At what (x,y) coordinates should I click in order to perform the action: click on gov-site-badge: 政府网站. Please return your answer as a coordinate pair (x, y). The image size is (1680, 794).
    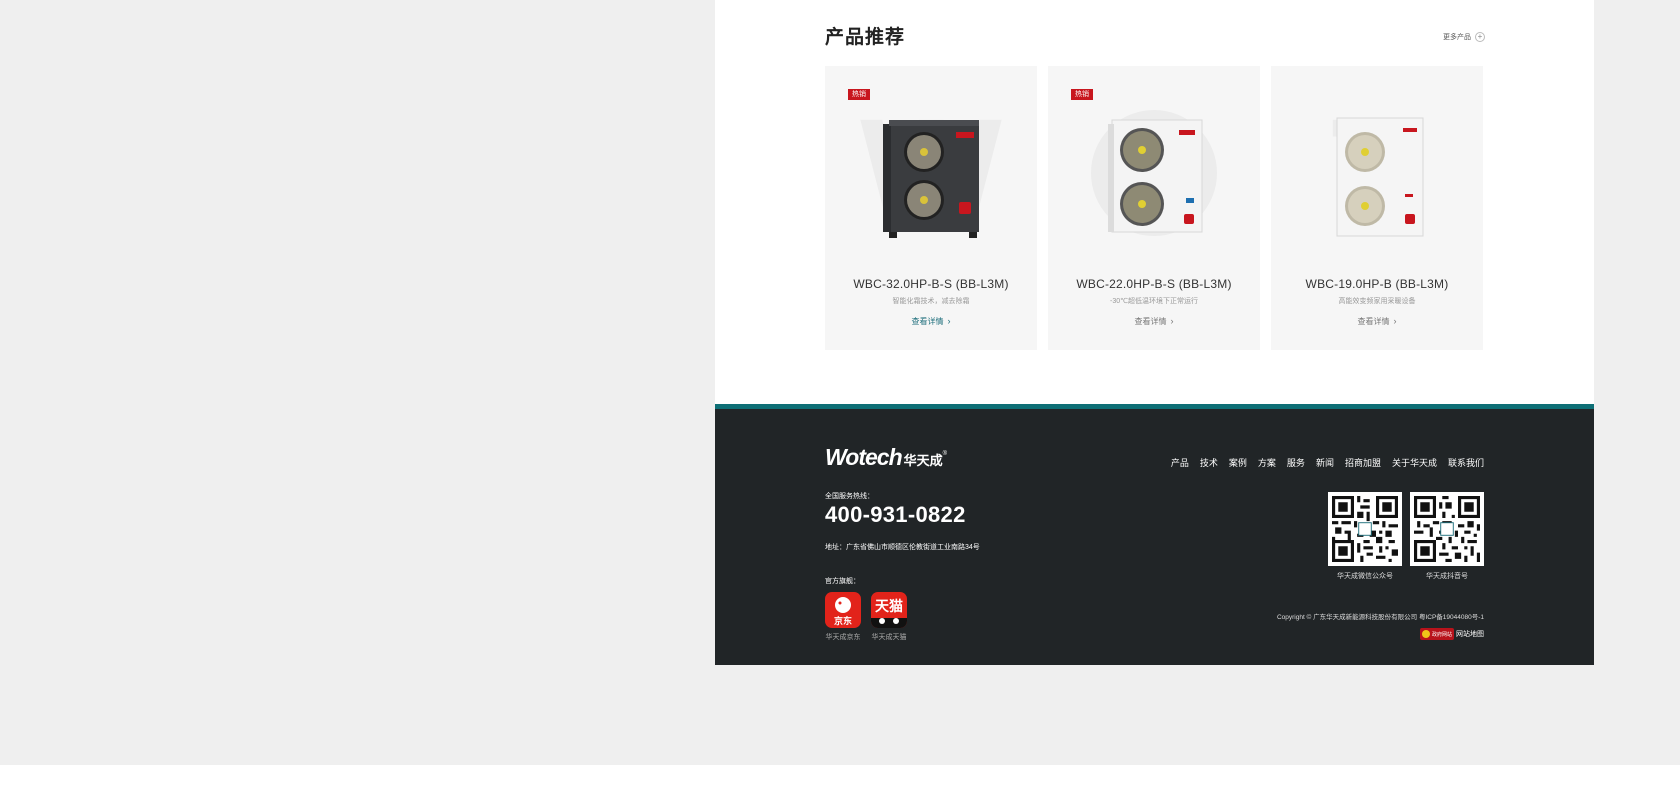
    Looking at the image, I should click on (1437, 634).